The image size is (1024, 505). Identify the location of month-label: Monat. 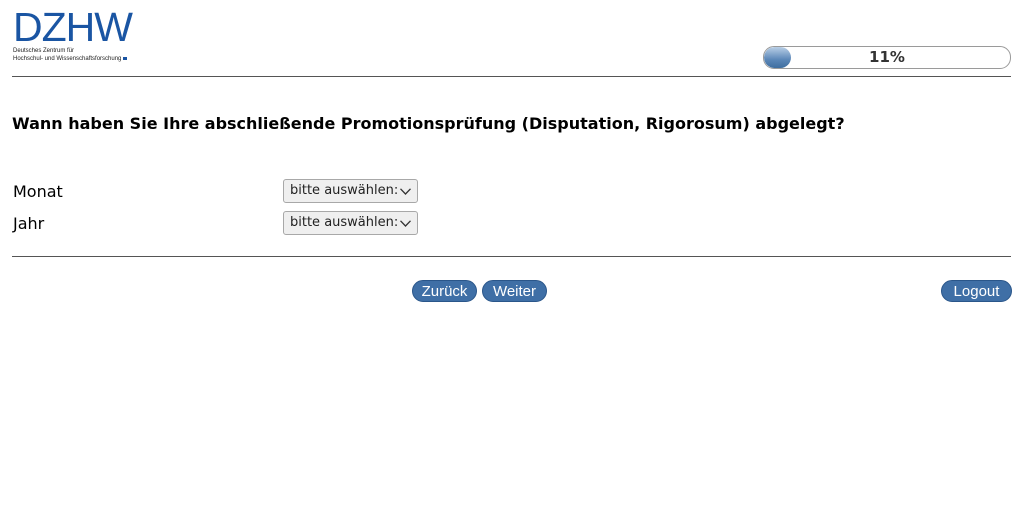
(38, 191).